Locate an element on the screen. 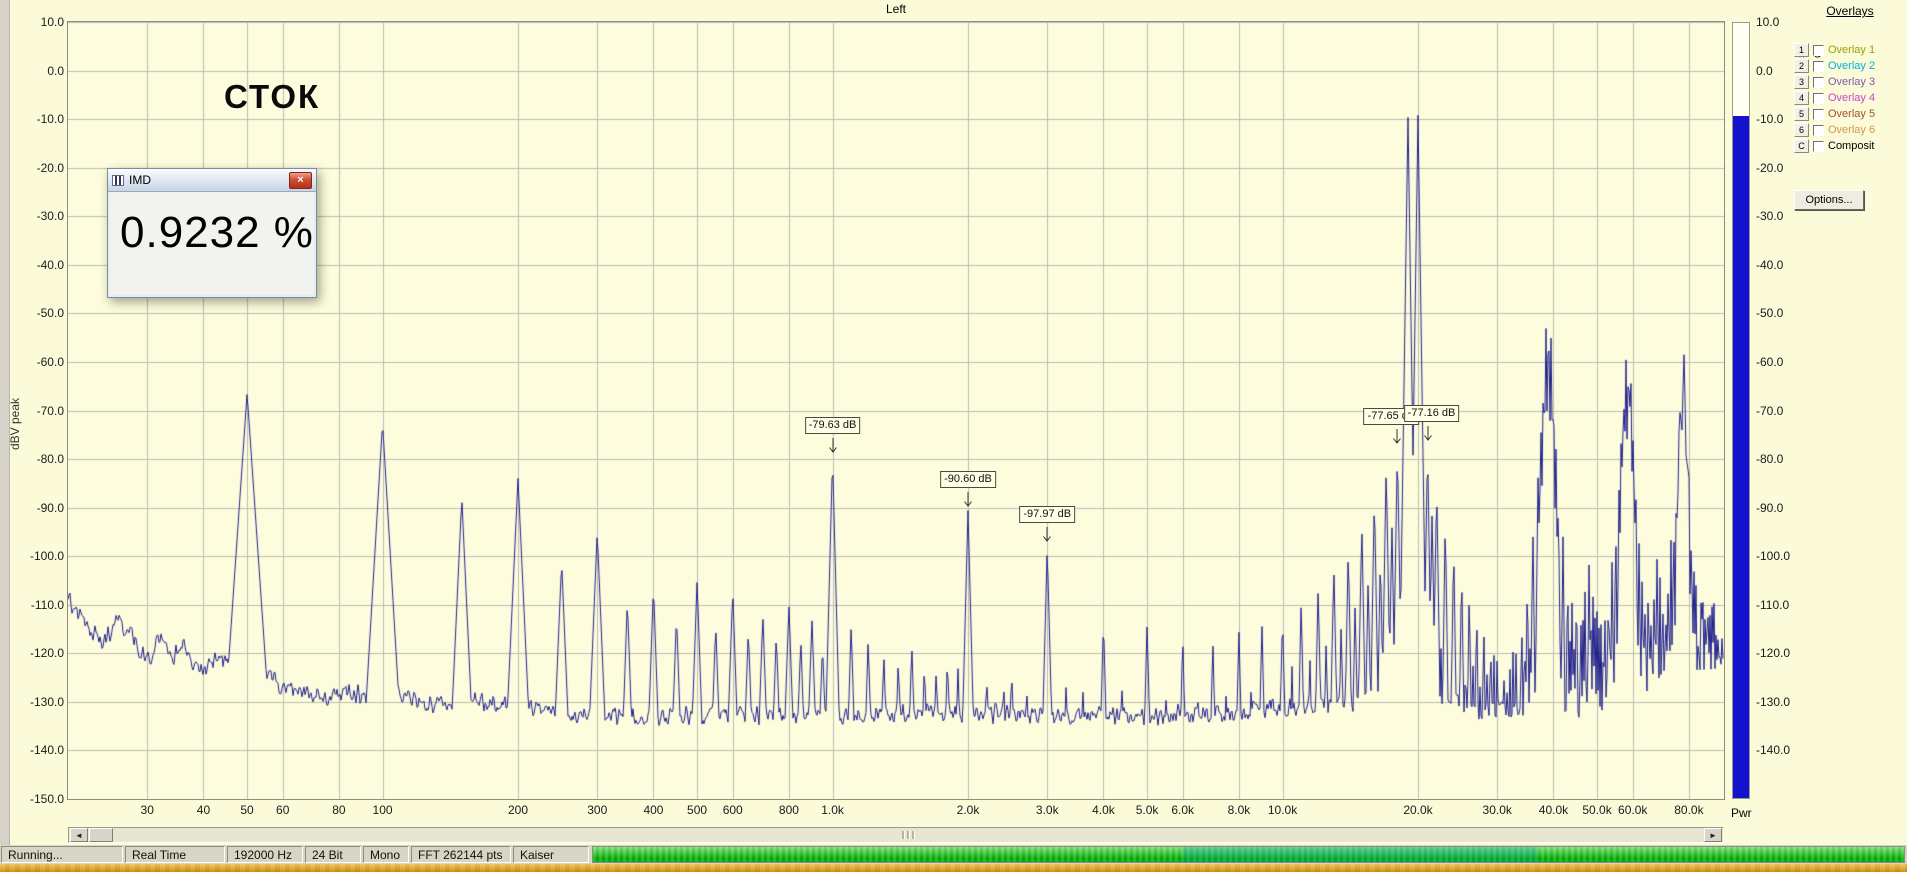 This screenshot has height=872, width=1907. y-tick-label-right: -120.0 is located at coordinates (1773, 653).